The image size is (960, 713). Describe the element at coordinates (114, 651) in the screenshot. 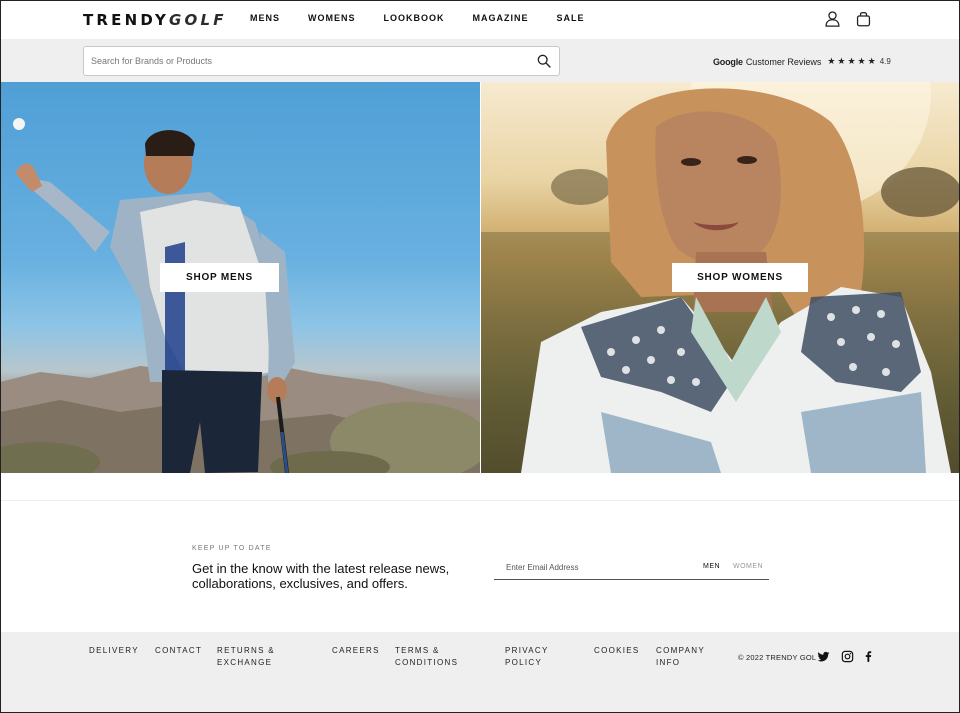

I see `footer-delivery-link: DELIVERY` at that location.